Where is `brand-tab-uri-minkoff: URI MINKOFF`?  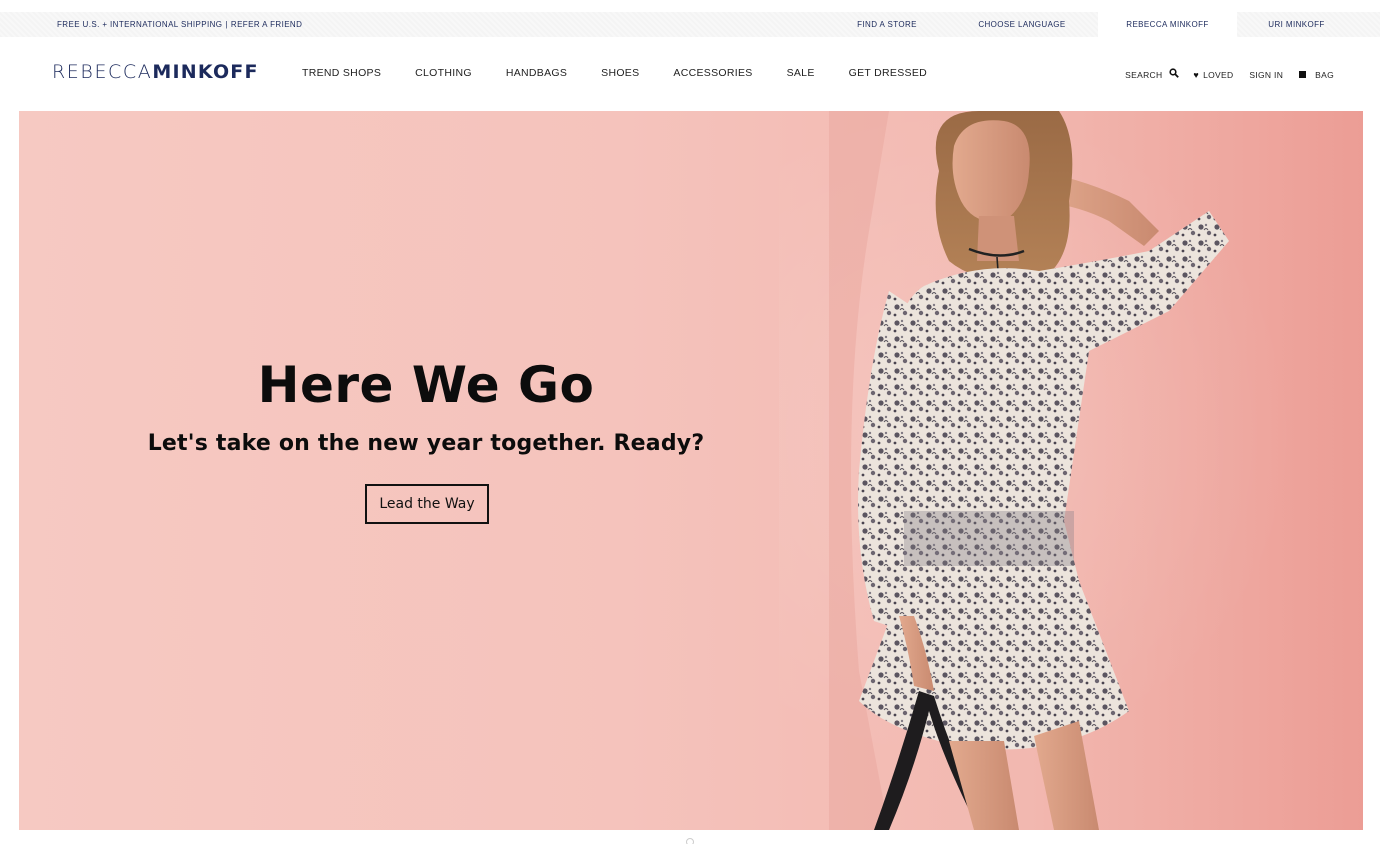 brand-tab-uri-minkoff: URI MINKOFF is located at coordinates (1296, 24).